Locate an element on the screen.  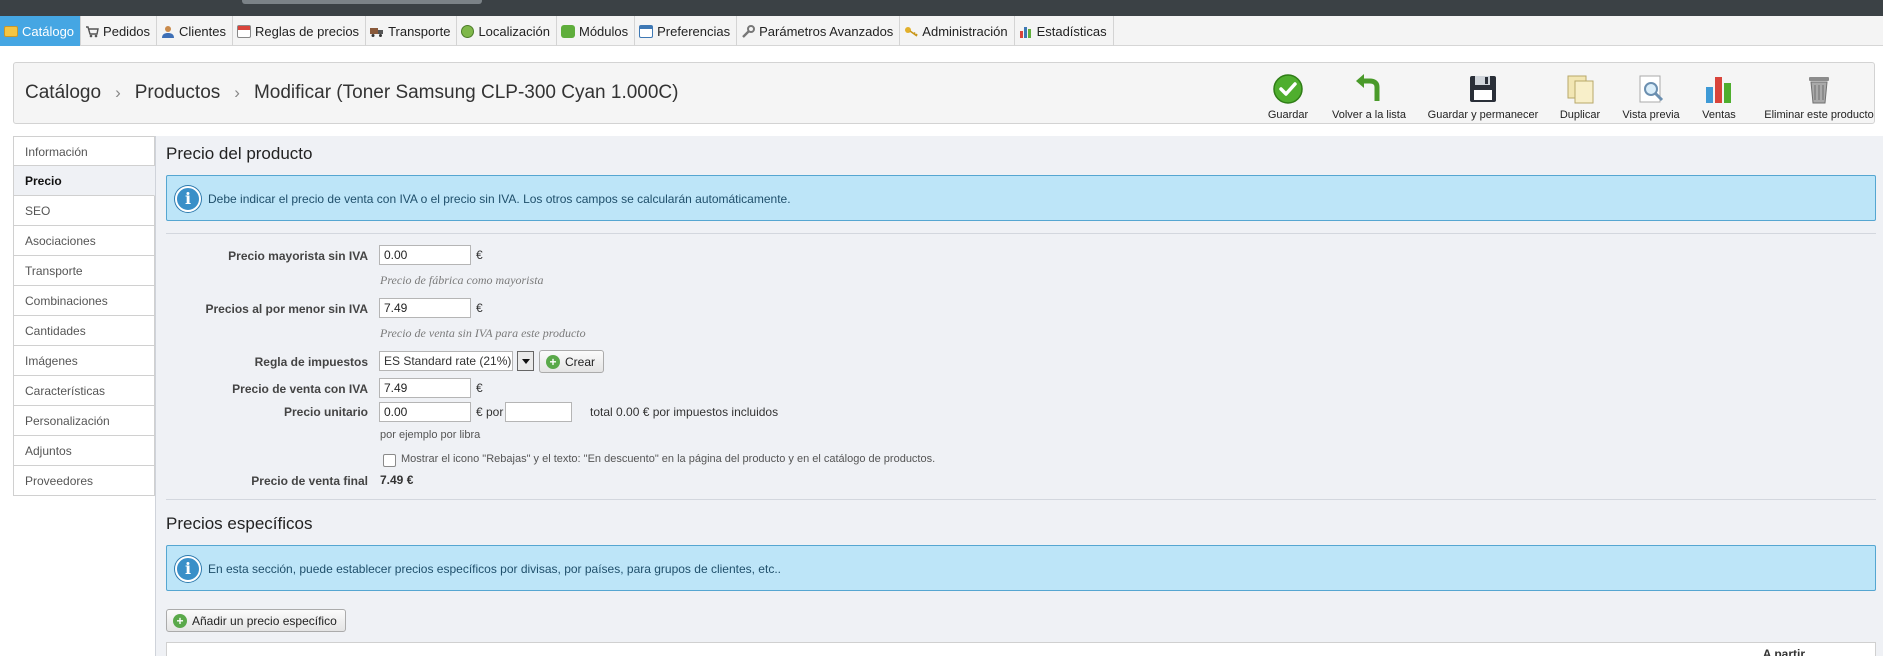
menu-item-label: Módulos is located at coordinates (604, 31).